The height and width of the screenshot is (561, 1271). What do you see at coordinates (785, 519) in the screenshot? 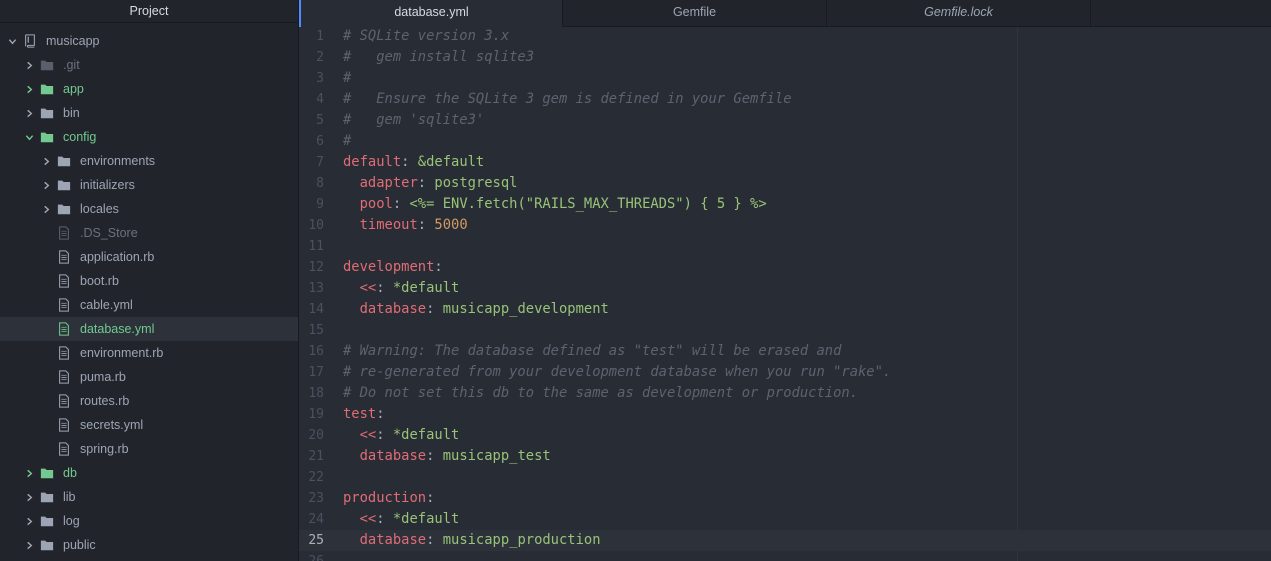
I see `code-line: 24 <<: *default` at bounding box center [785, 519].